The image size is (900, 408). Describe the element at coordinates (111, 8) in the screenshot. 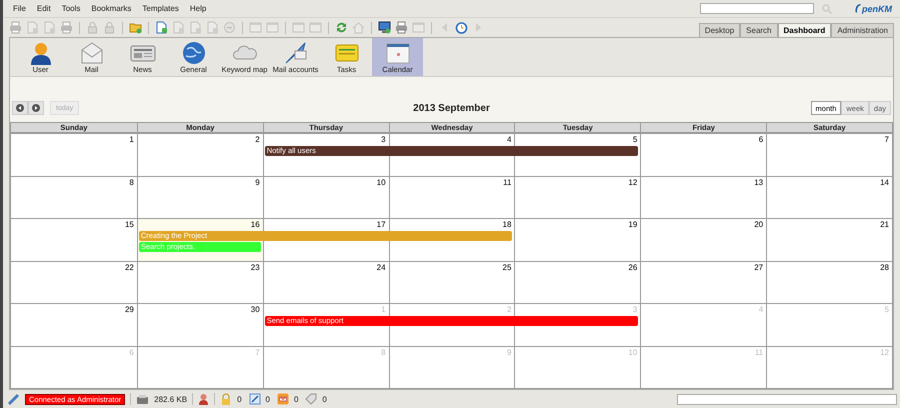

I see `menu-item: Bookmarks` at that location.